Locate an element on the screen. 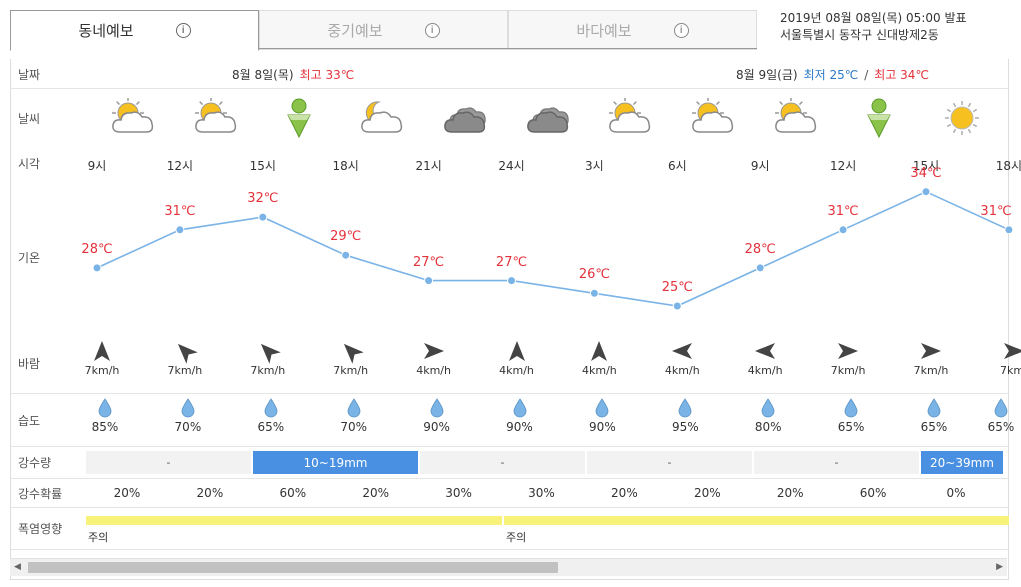 The height and width of the screenshot is (587, 1021). humidity-cell: 95% is located at coordinates (685, 416).